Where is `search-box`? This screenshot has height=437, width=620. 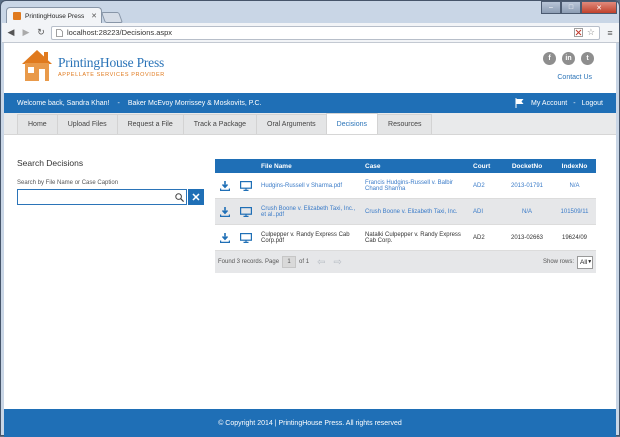 search-box is located at coordinates (102, 197).